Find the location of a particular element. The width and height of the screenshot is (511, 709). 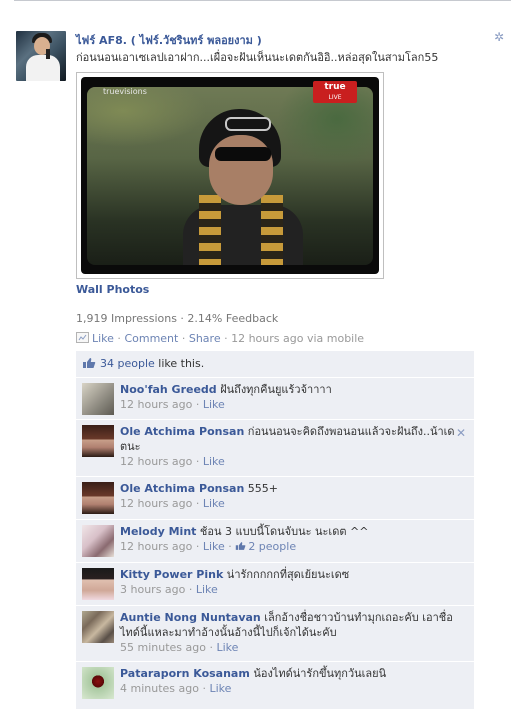

comment-text: ฝันถึงทุกคืนยูแร้วจ้าาาา is located at coordinates (276, 389).